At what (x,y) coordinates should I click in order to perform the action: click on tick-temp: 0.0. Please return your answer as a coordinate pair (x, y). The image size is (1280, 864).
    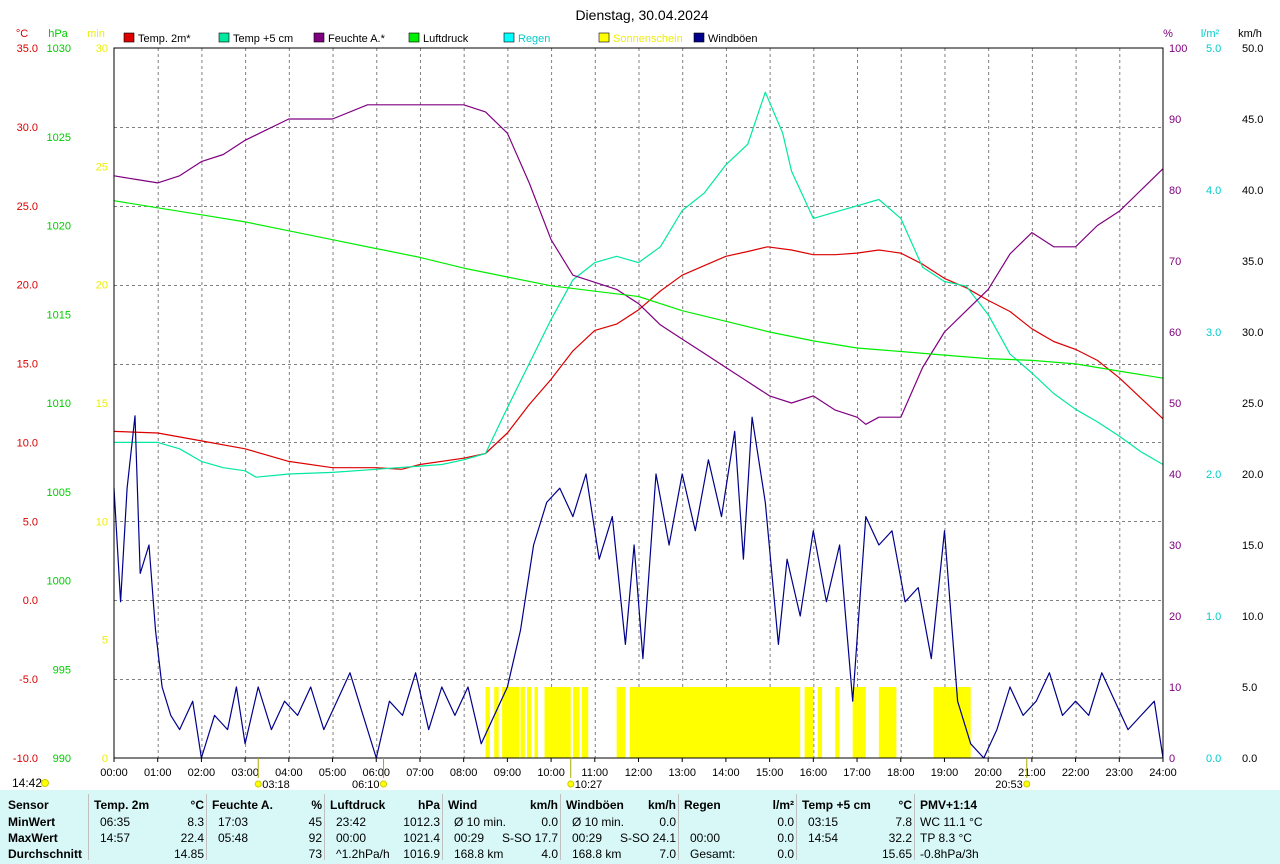
    Looking at the image, I should click on (30, 601).